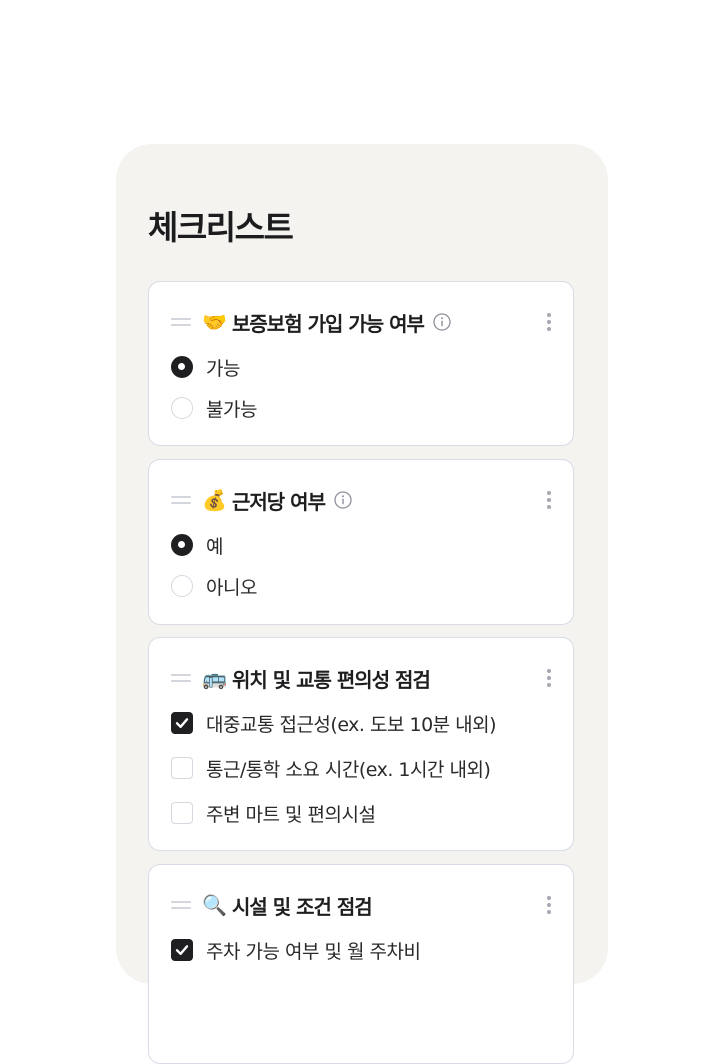 The height and width of the screenshot is (1064, 720). Describe the element at coordinates (279, 501) in the screenshot. I see `card-title: 근저당 여부` at that location.